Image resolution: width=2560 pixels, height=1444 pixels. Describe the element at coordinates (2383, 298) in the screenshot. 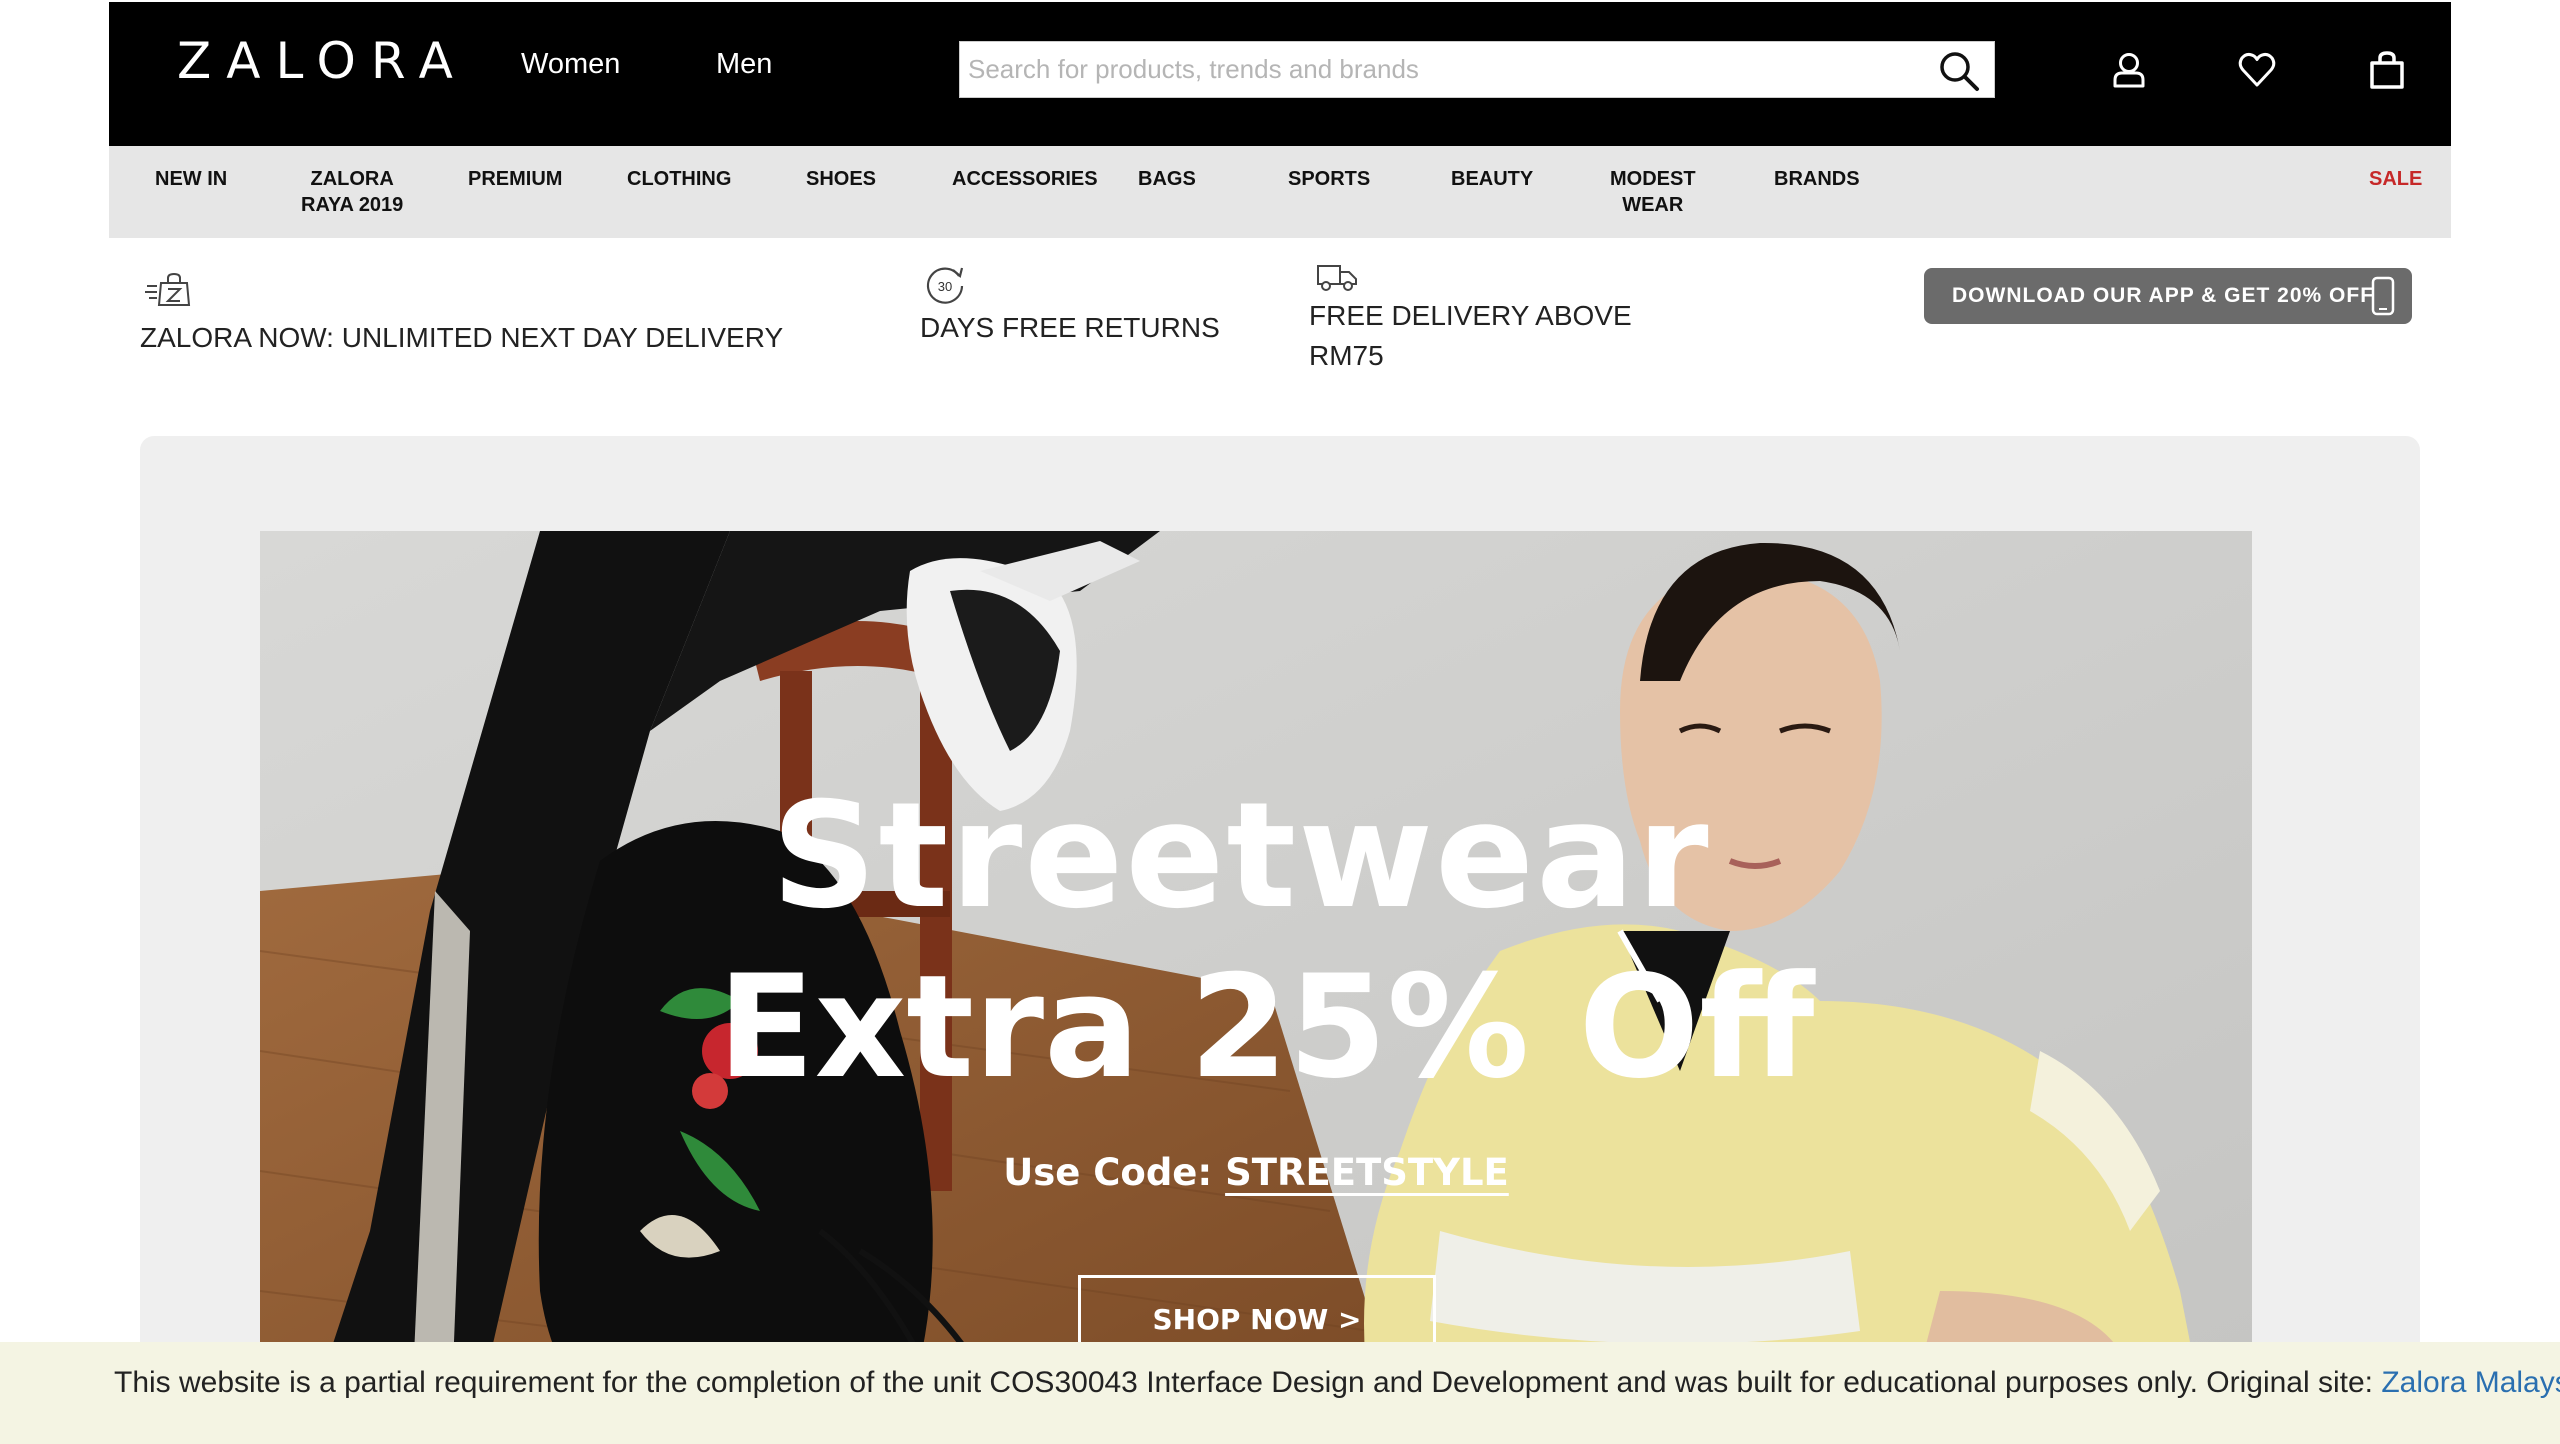

I see `phone-icon` at that location.